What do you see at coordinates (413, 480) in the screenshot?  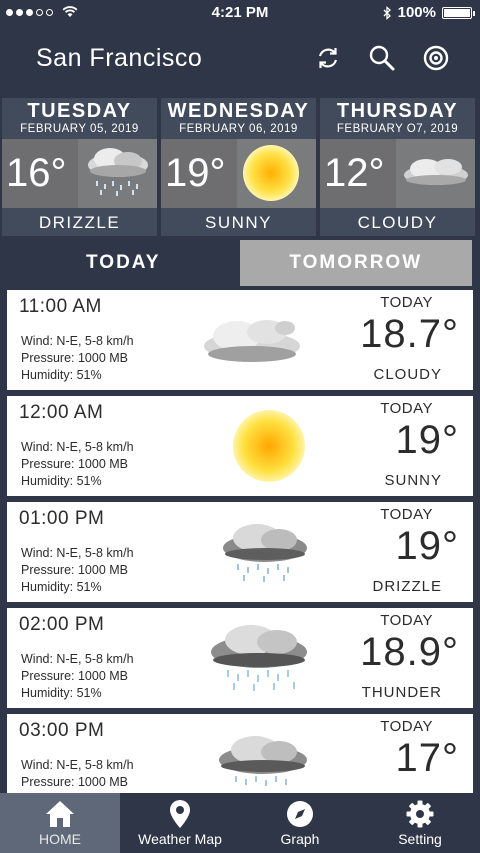 I see `hour-condition: SUNNY` at bounding box center [413, 480].